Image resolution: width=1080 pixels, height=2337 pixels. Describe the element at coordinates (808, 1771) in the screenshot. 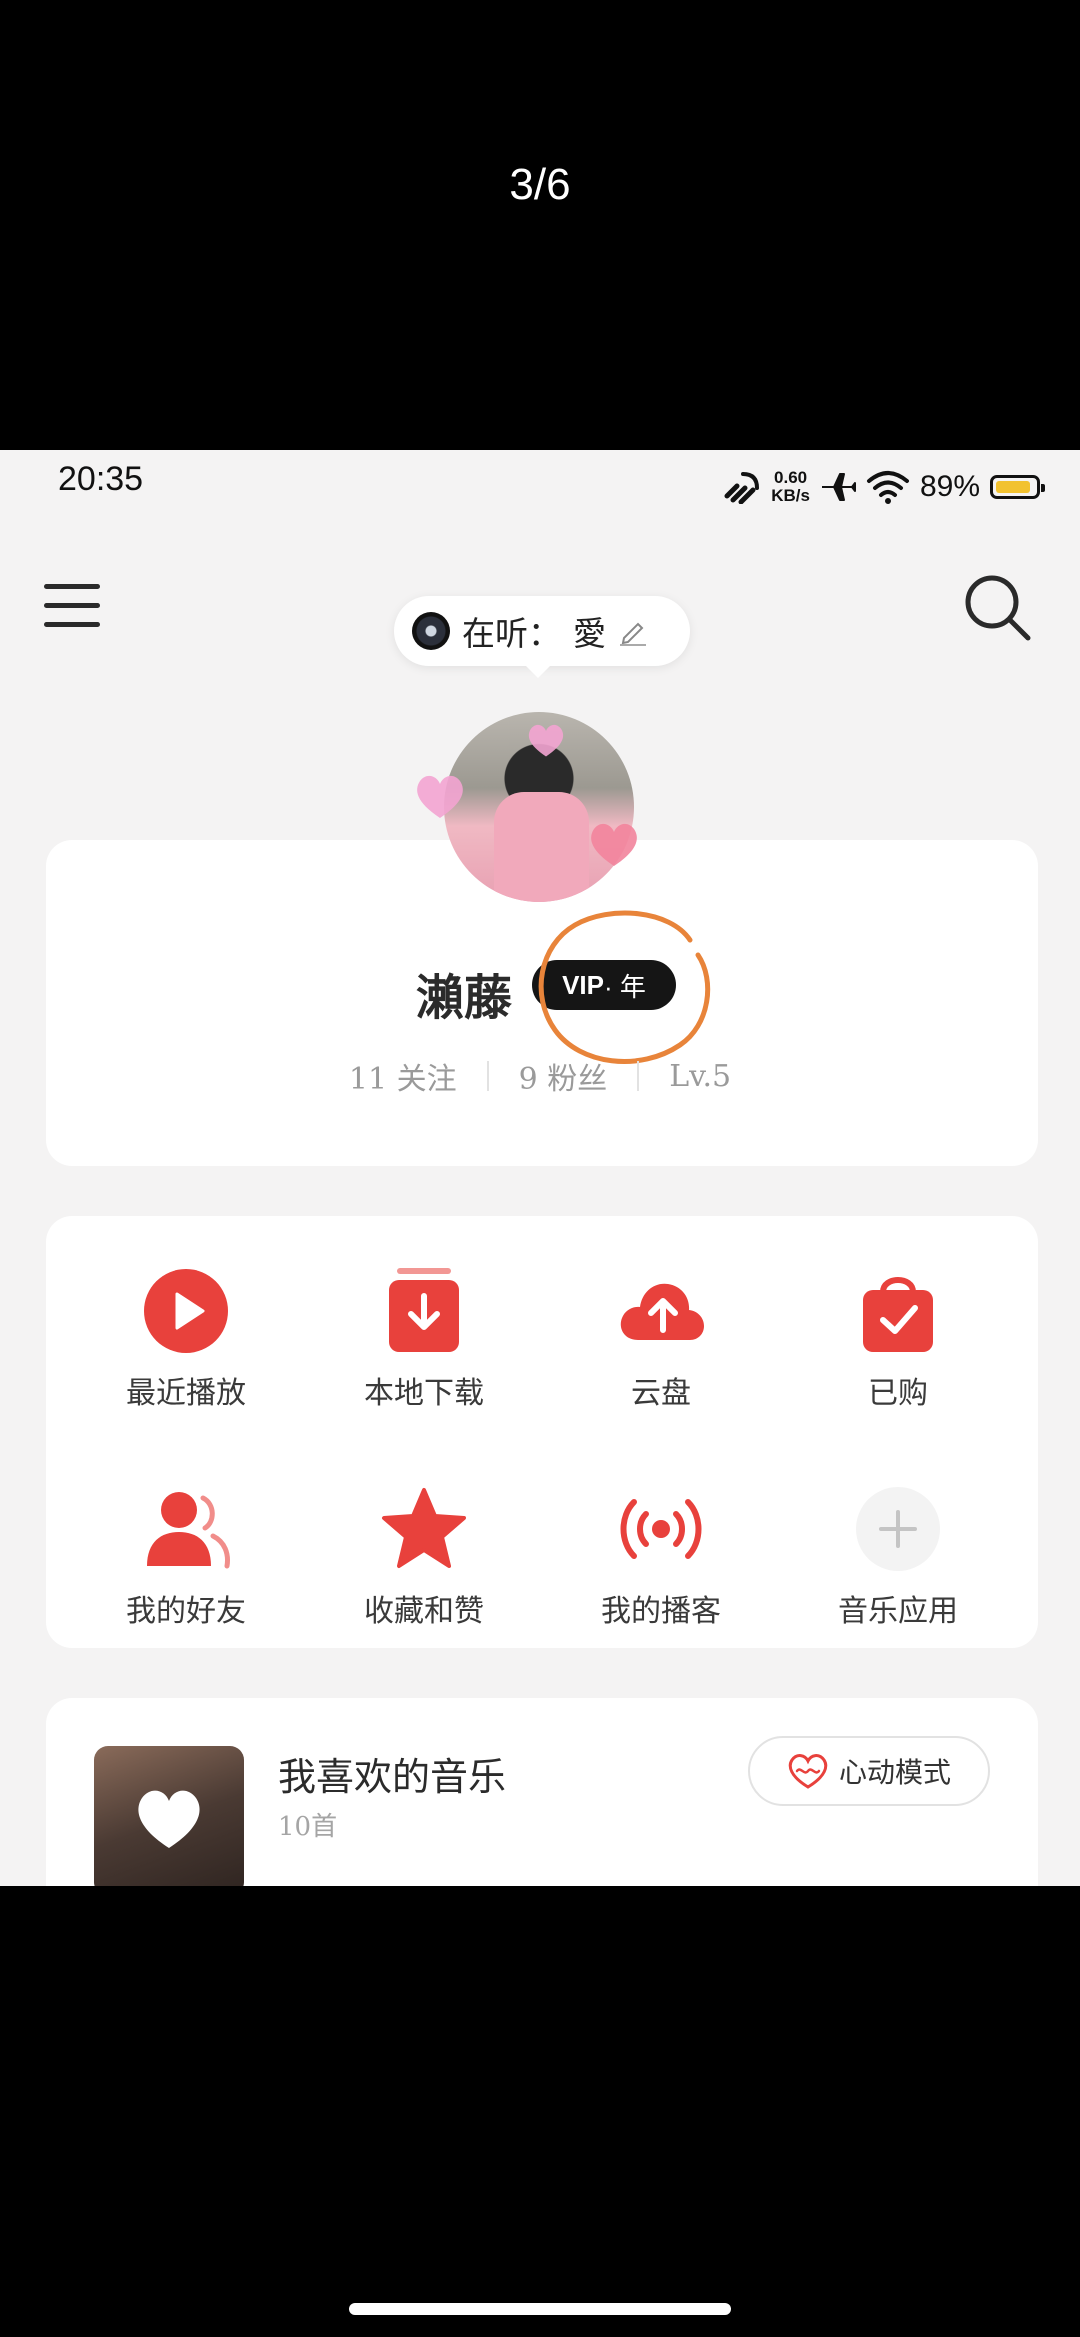

I see `heartbeat-icon` at that location.